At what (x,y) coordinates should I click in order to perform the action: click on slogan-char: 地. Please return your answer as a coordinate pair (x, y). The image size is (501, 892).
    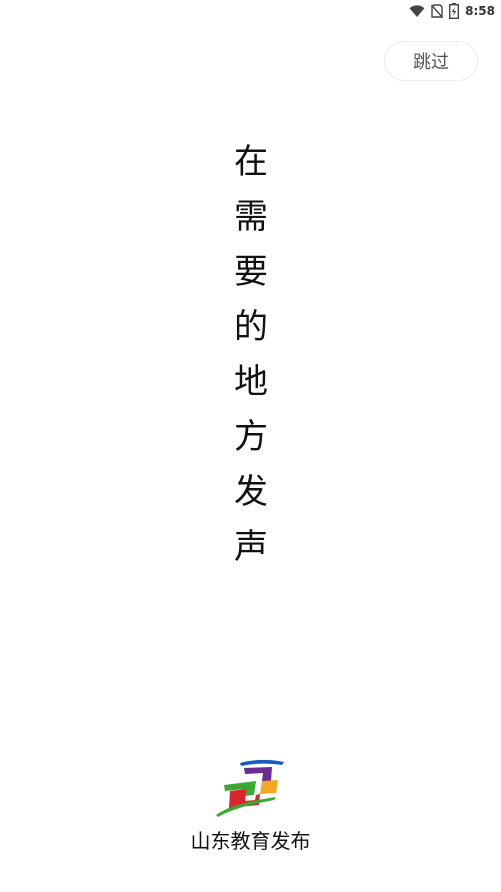
    Looking at the image, I should click on (251, 382).